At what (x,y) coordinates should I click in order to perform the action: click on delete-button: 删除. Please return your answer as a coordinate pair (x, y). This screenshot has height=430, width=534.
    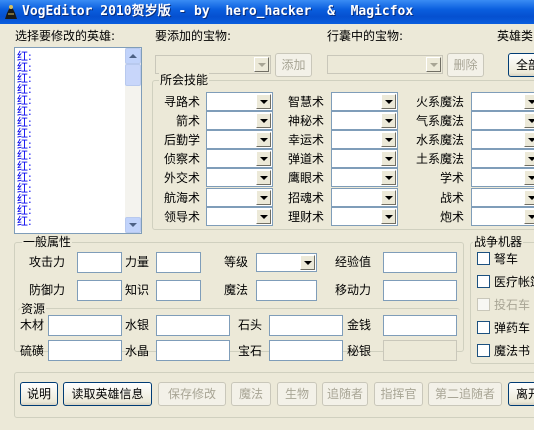
    Looking at the image, I should click on (465, 65).